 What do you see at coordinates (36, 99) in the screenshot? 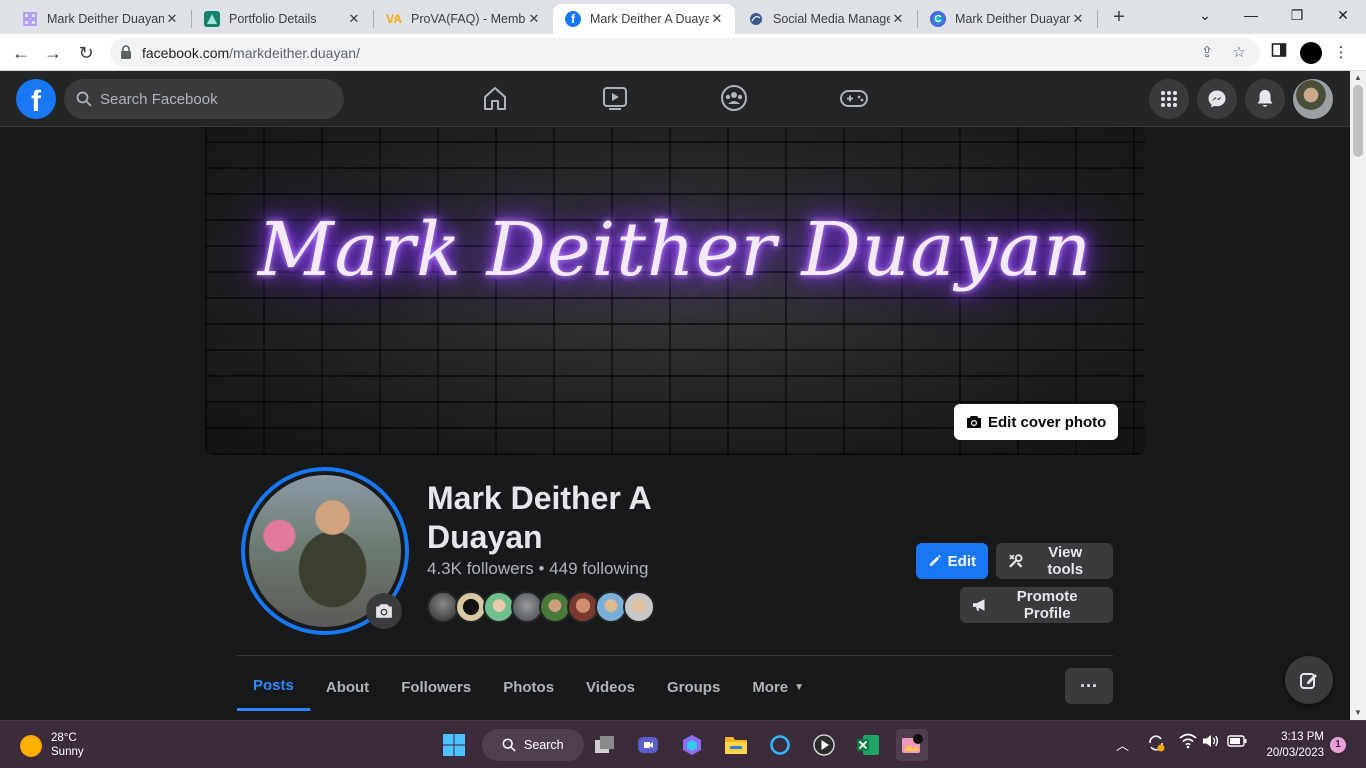
I see `facebook-logo-icon: f` at bounding box center [36, 99].